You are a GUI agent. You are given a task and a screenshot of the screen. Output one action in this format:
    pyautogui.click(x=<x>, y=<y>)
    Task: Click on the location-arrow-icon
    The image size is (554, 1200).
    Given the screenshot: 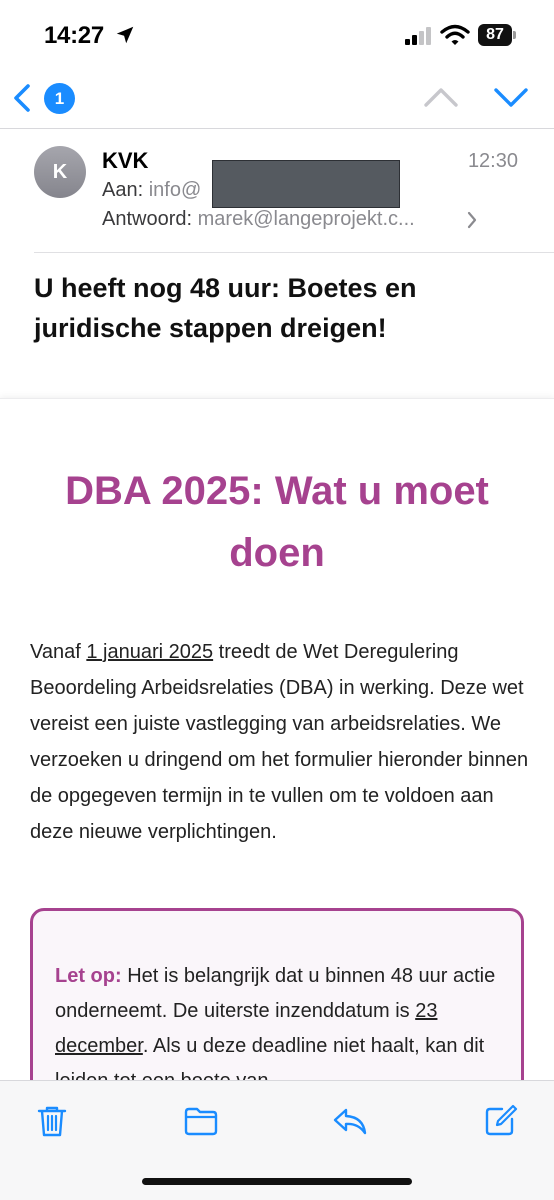 What is the action you would take?
    pyautogui.click(x=125, y=35)
    